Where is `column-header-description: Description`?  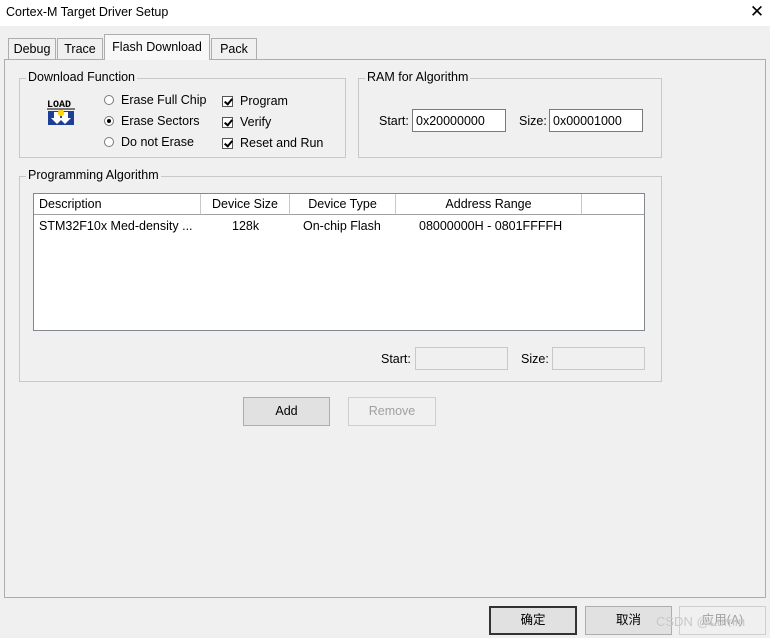
column-header-description: Description is located at coordinates (117, 204).